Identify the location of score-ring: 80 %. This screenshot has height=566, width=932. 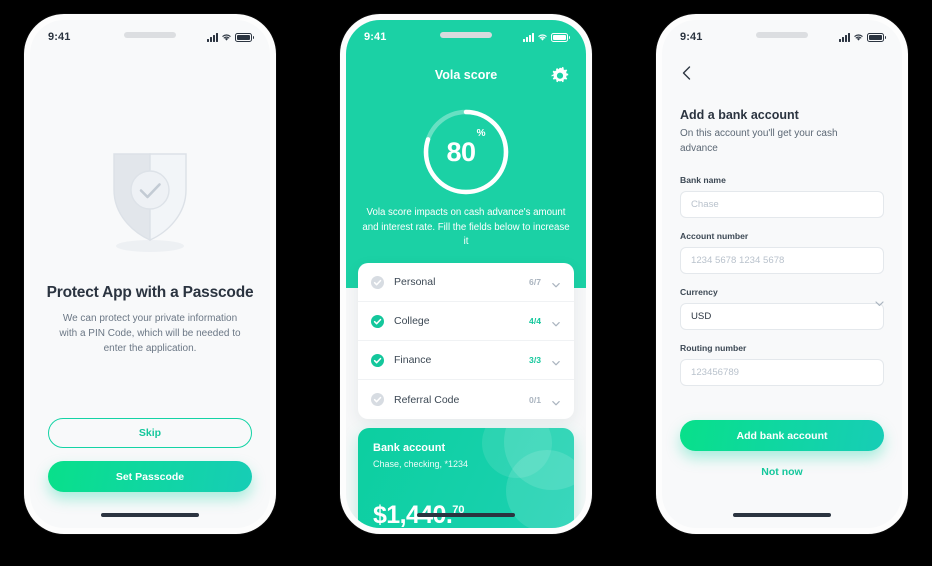
(466, 152).